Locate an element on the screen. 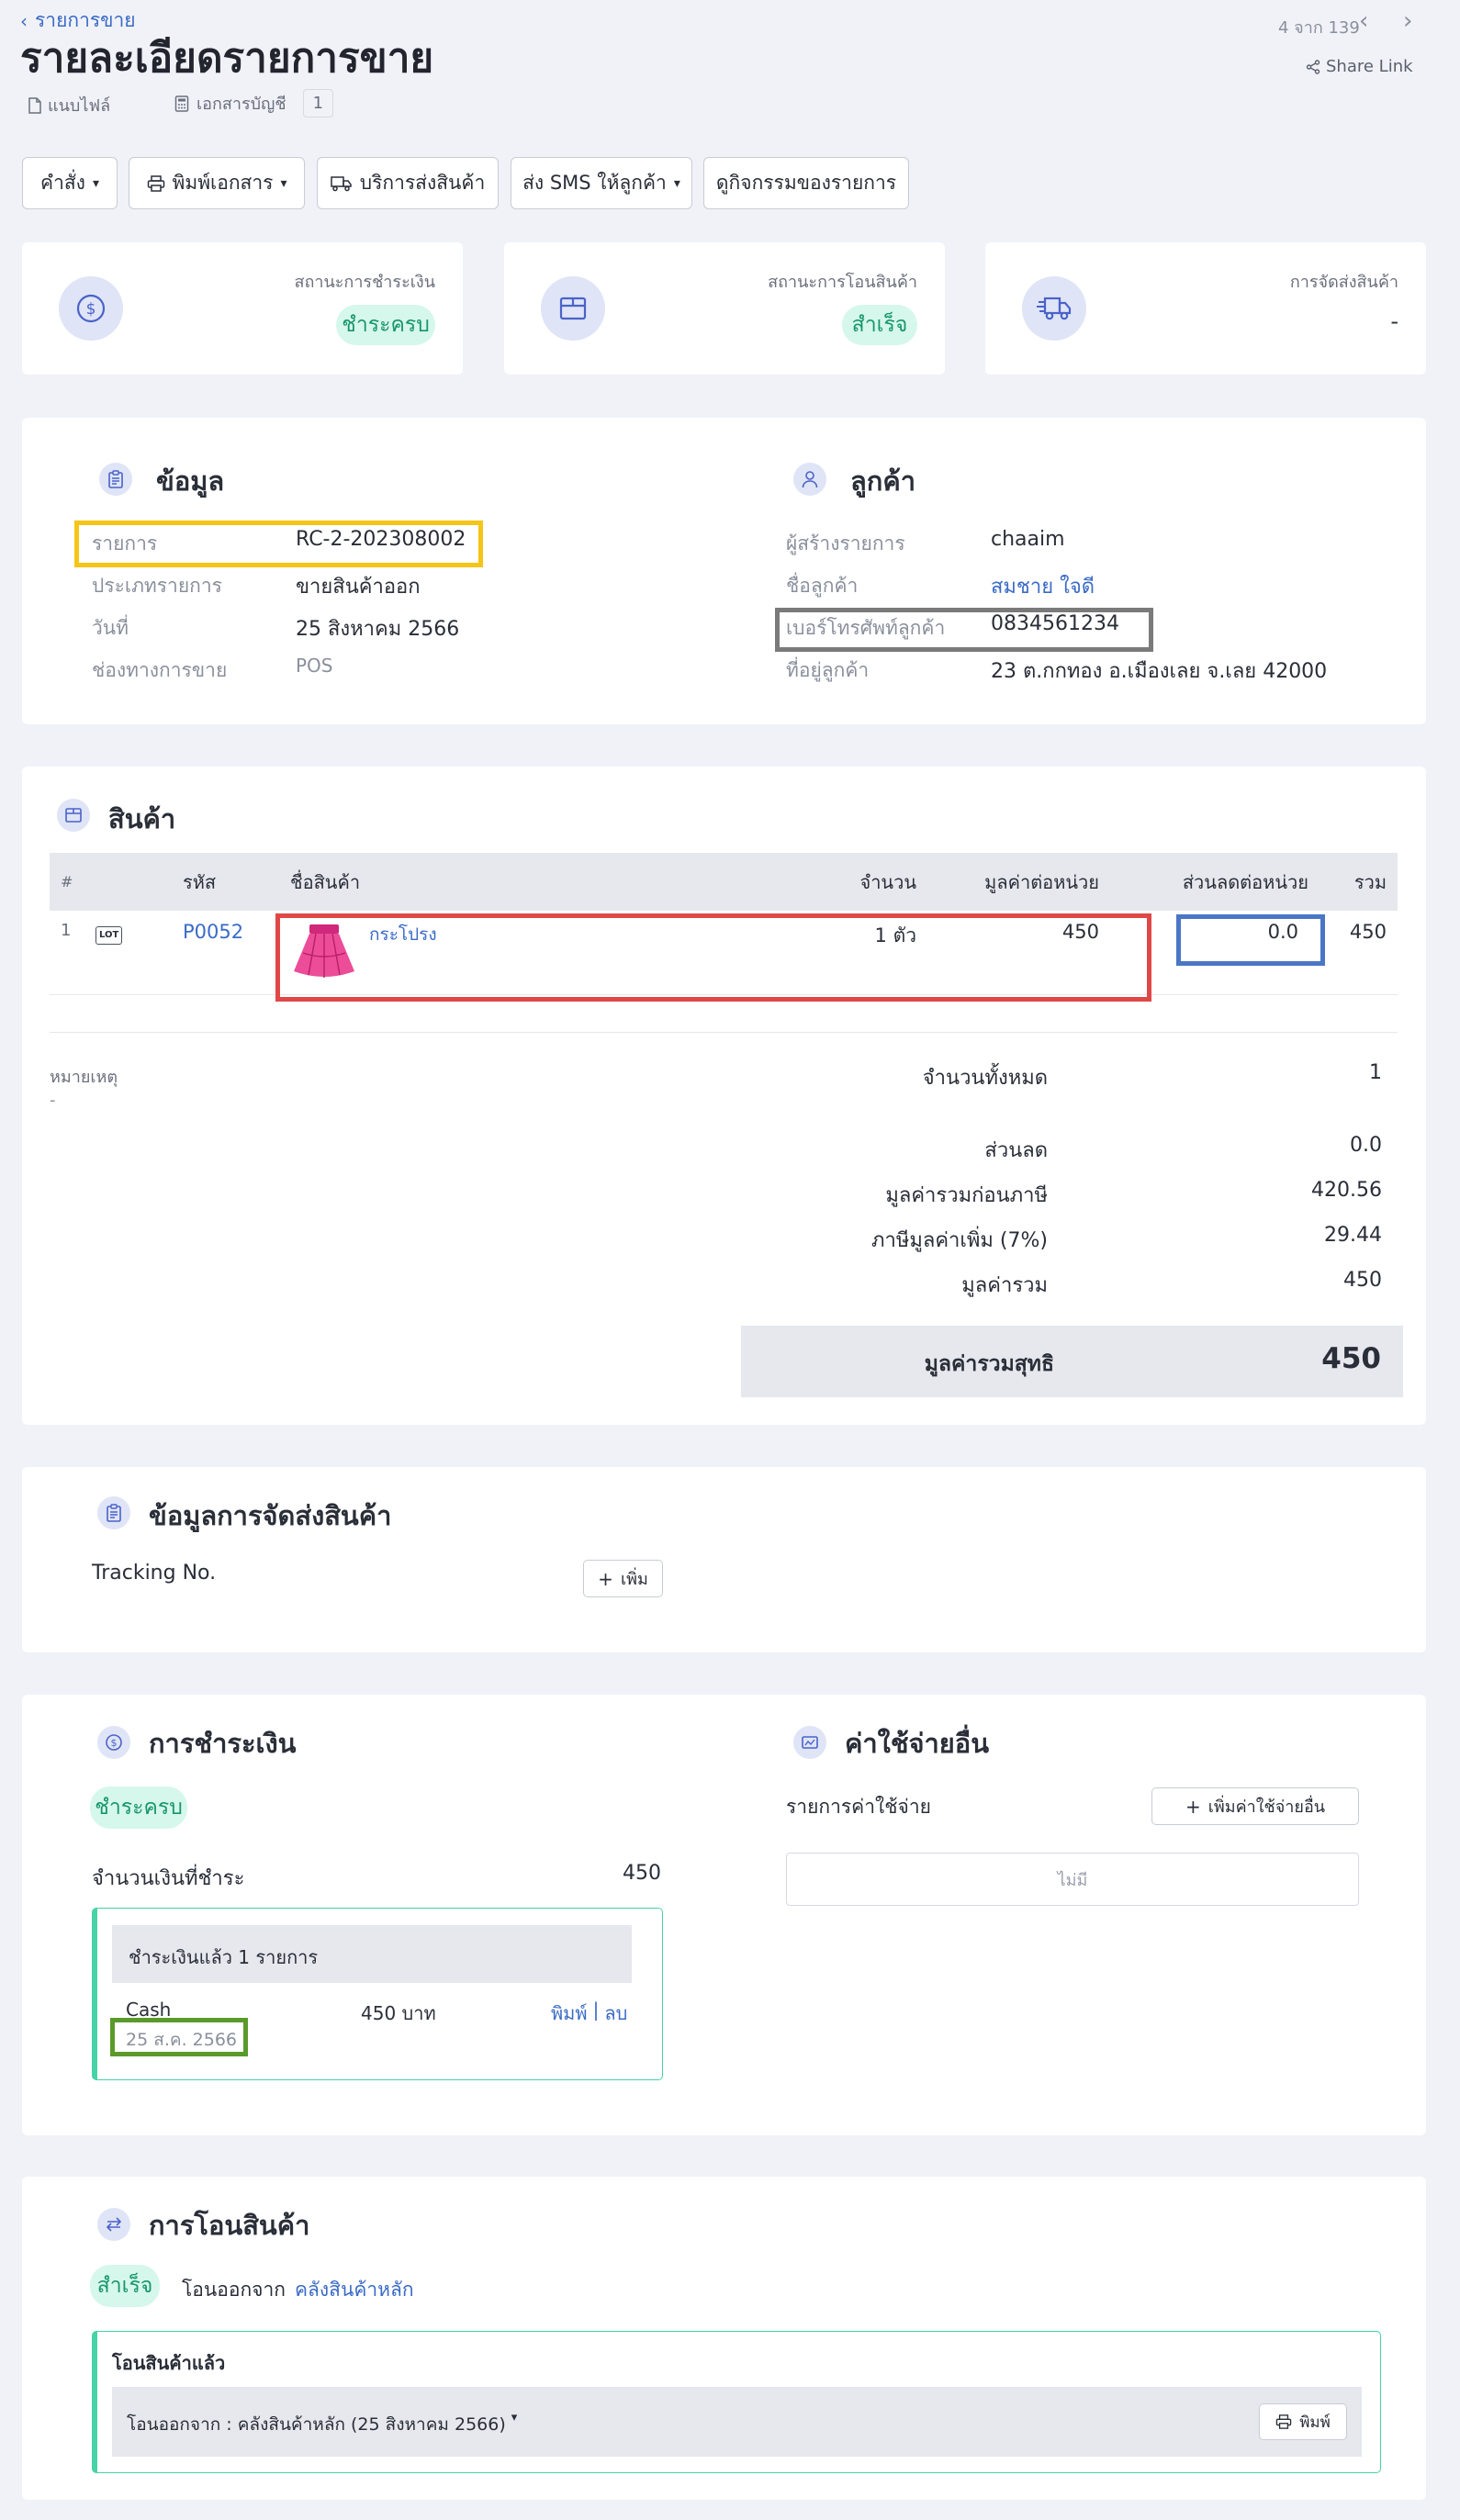 Image resolution: width=1460 pixels, height=2520 pixels. tracking-label: Tracking No. is located at coordinates (154, 1573).